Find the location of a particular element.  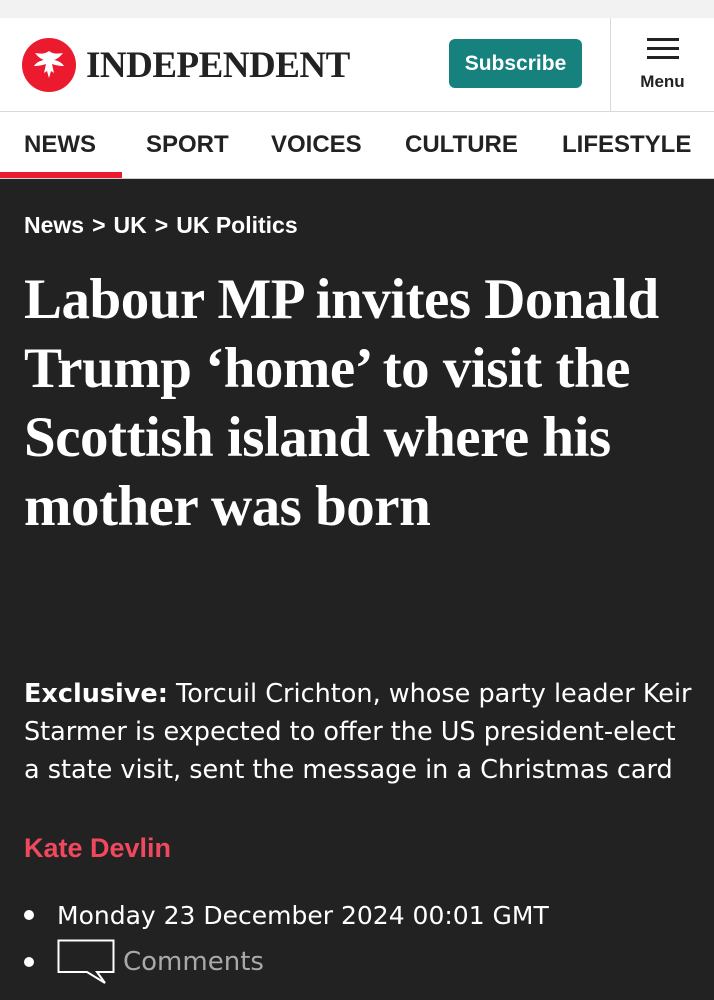

nav-item-sport: SPORT is located at coordinates (187, 145).